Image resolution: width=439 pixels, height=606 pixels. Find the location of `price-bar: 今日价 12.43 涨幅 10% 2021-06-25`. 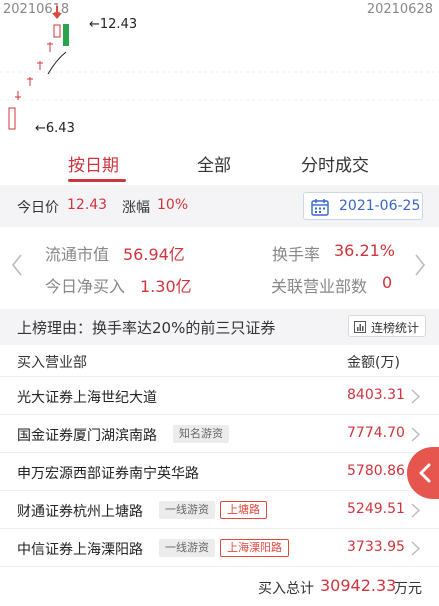

price-bar: 今日价 12.43 涨幅 10% 2021-06-25 is located at coordinates (219, 206).